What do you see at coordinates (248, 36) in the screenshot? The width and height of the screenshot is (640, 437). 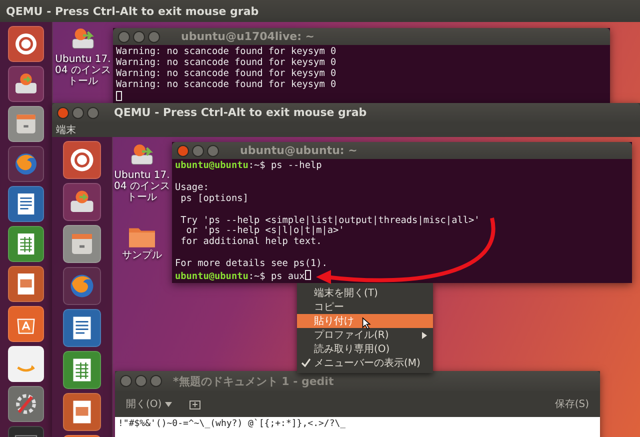 I see `window-title: ubuntu@u1704live: ~` at bounding box center [248, 36].